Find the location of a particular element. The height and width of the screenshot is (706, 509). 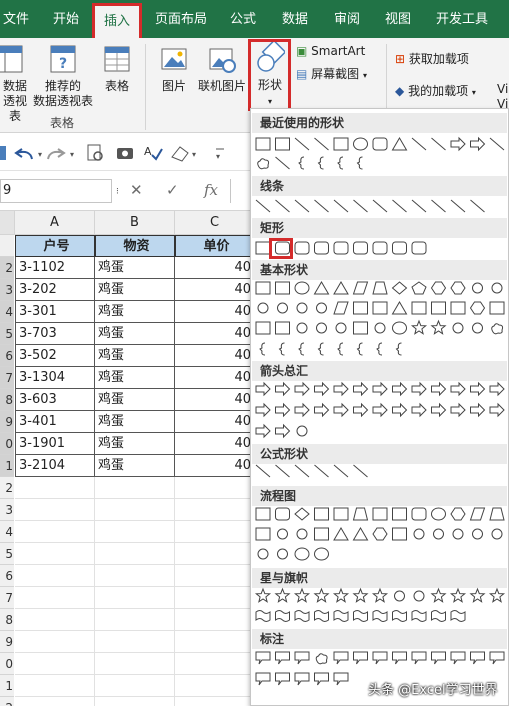

row-header: 7 is located at coordinates (7, 598).